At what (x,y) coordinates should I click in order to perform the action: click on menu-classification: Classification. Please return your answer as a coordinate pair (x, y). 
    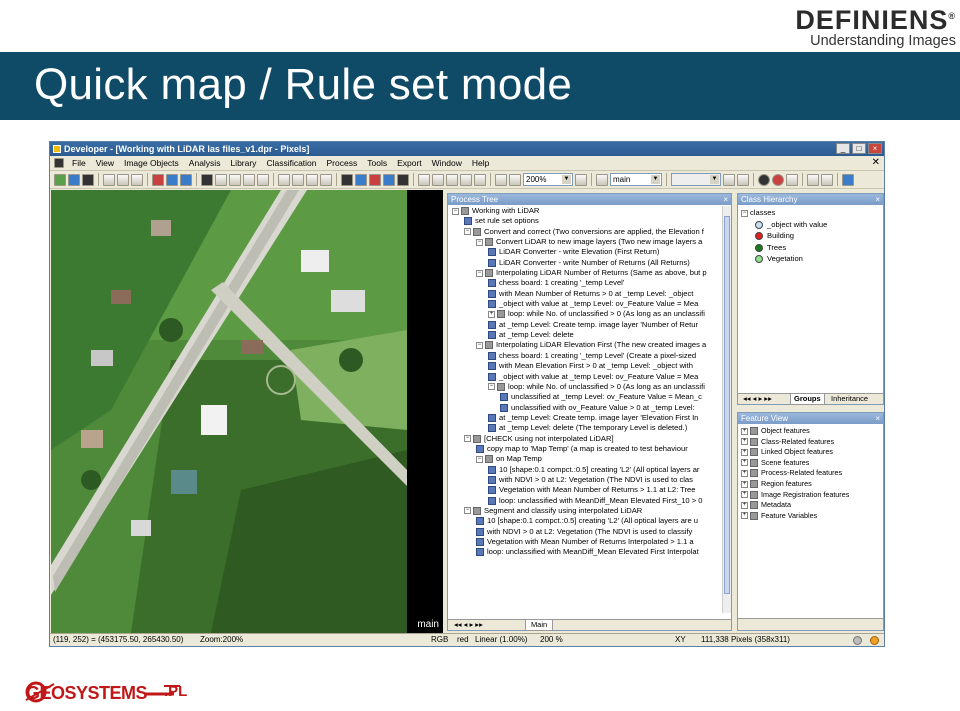
    Looking at the image, I should click on (291, 163).